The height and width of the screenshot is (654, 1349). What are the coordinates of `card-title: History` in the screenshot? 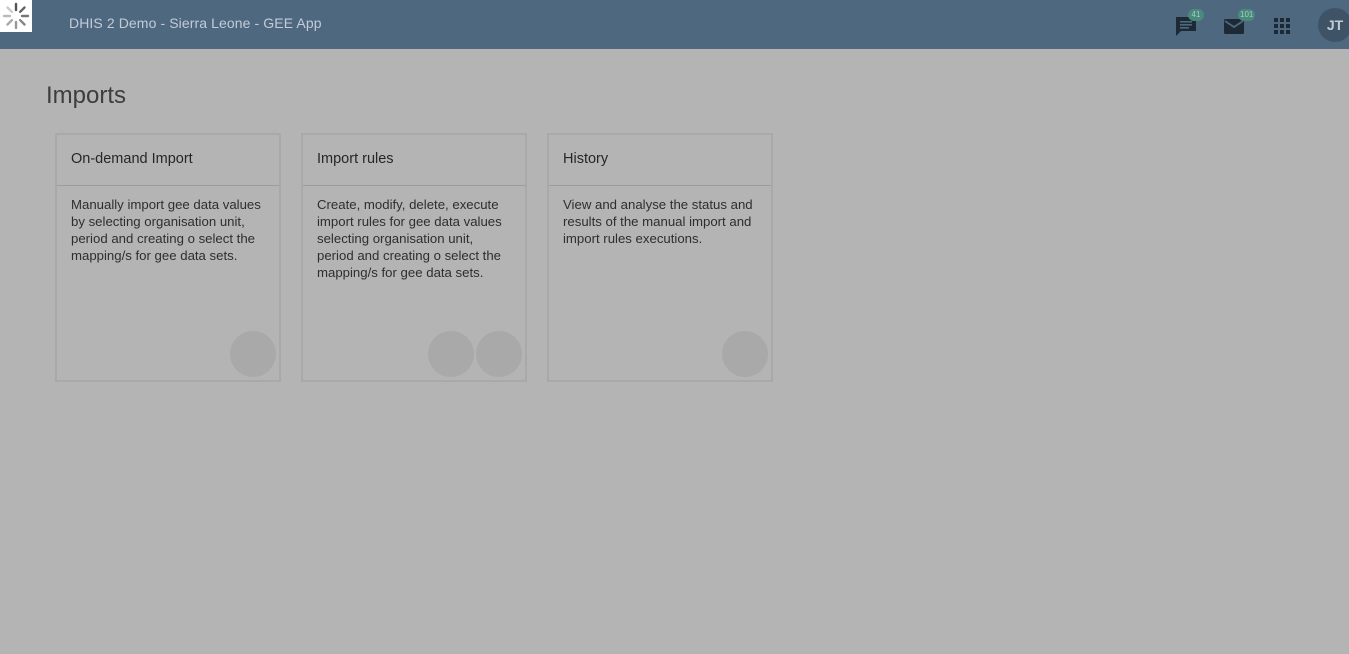 It's located at (660, 160).